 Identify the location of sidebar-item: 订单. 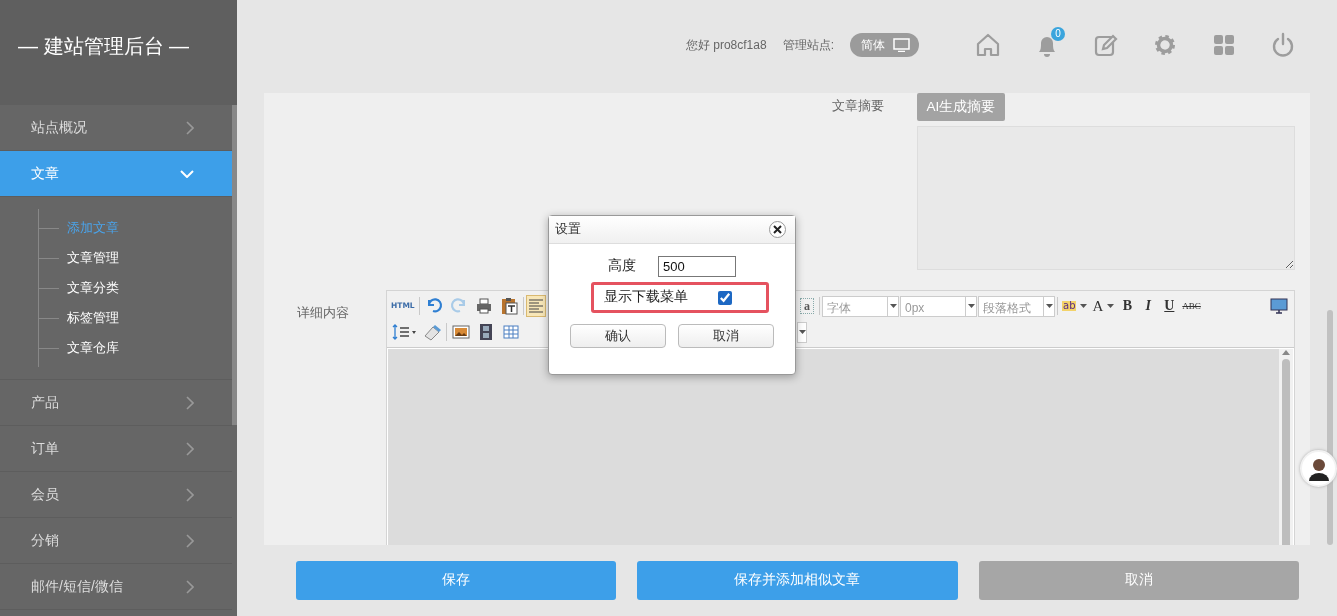
(116, 449).